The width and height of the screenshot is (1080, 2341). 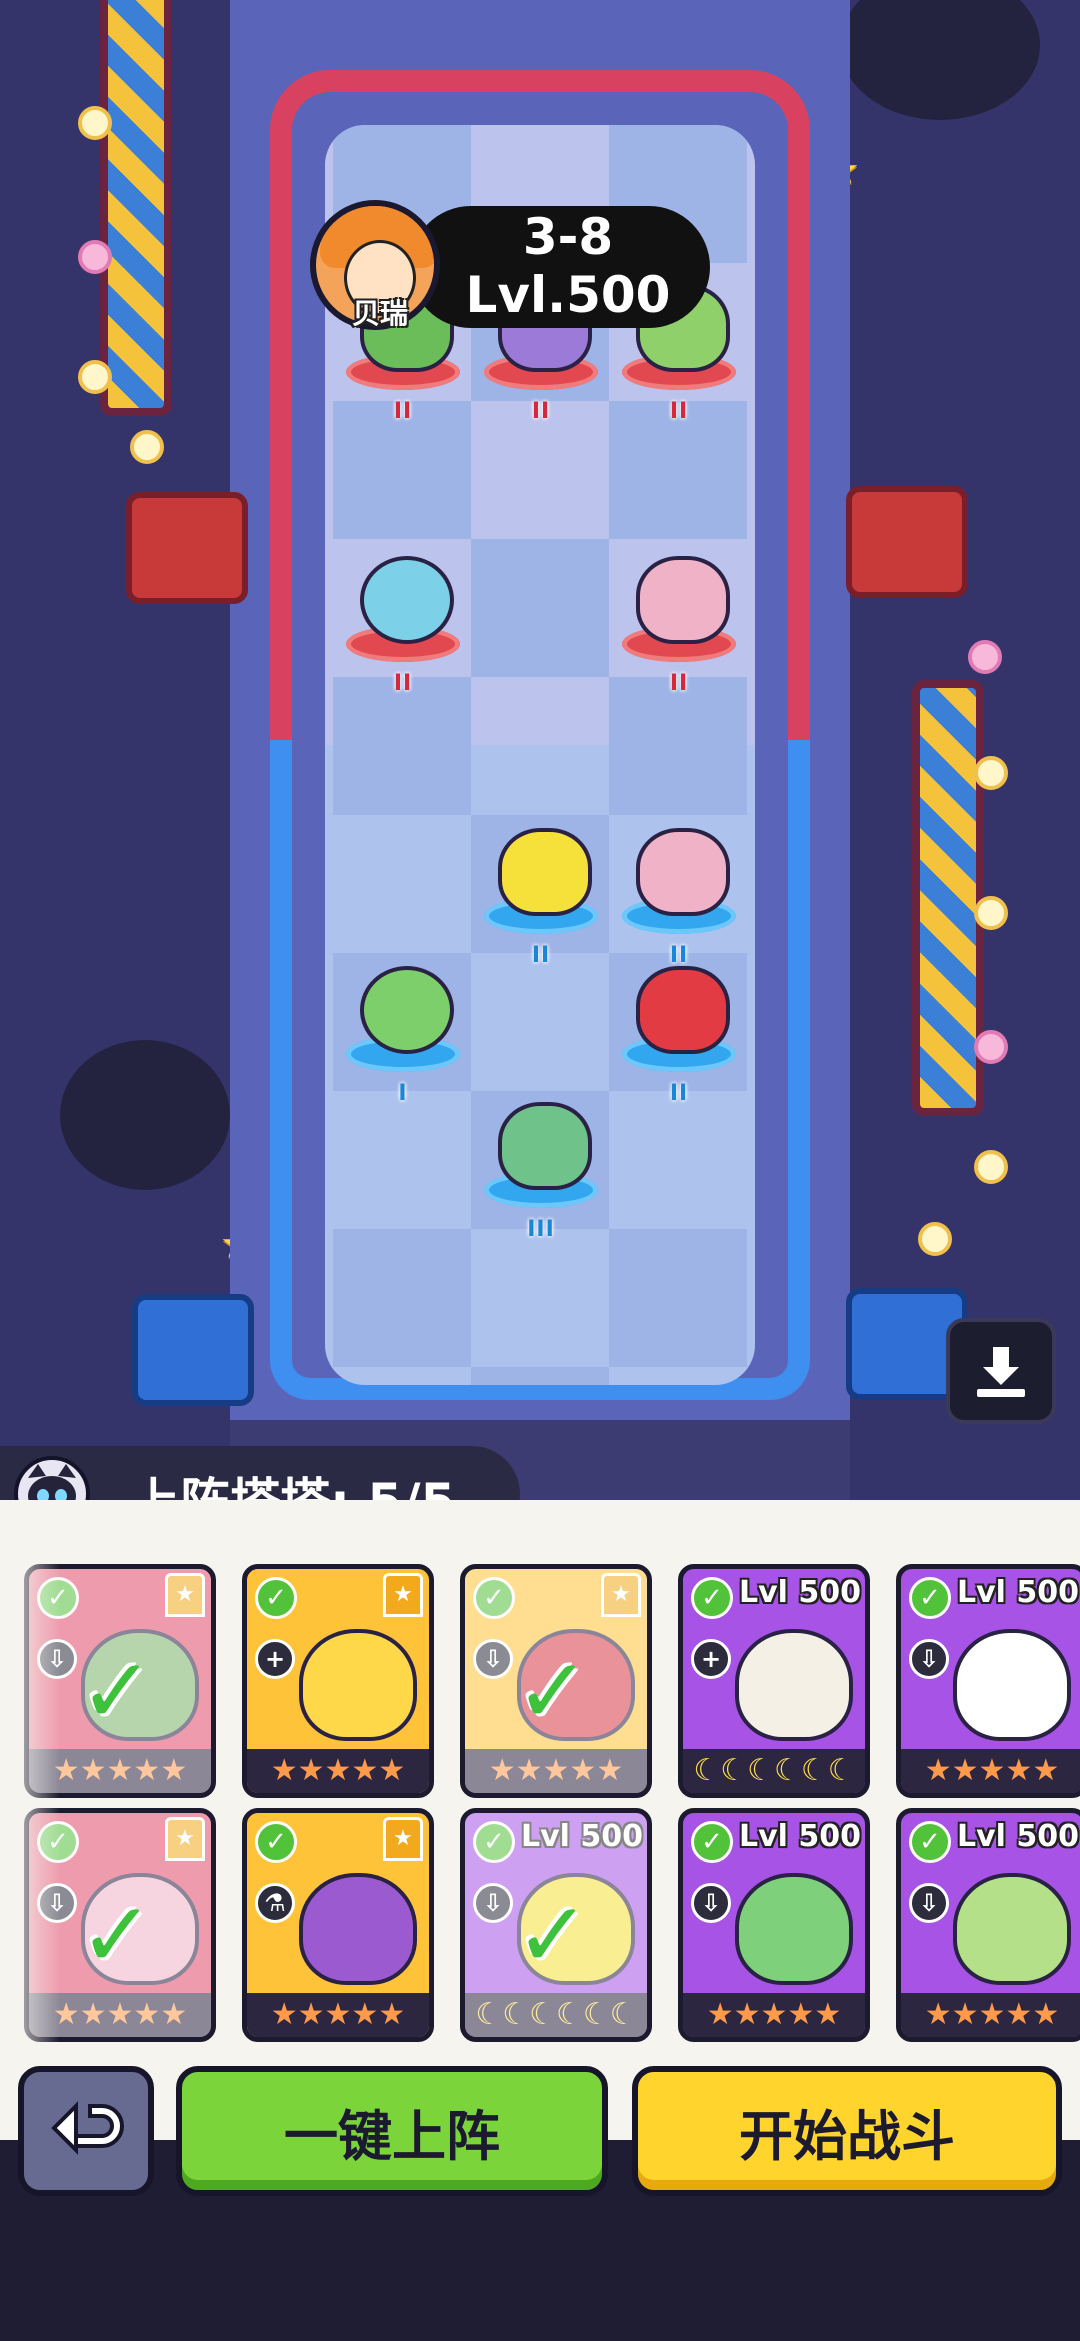 What do you see at coordinates (403, 1093) in the screenshot?
I see `unit-tier: I` at bounding box center [403, 1093].